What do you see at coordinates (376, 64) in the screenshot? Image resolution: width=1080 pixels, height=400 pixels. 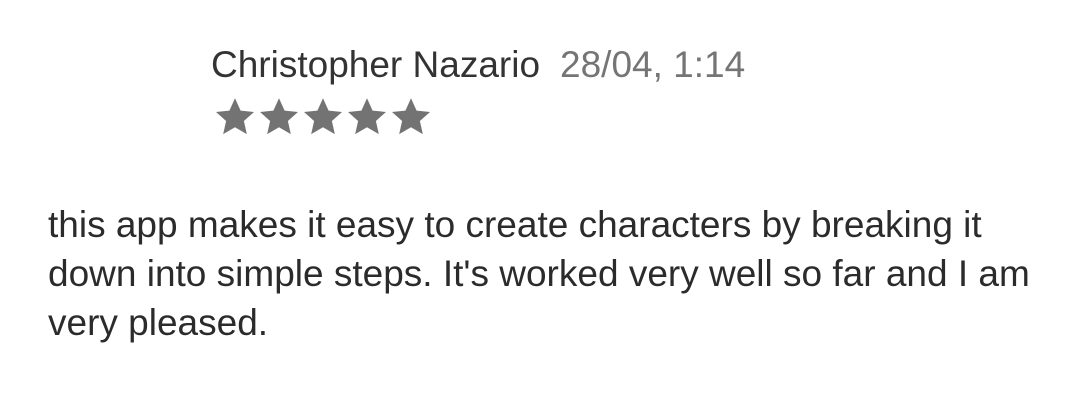 I see `reviewer-name: Christopher Nazario` at bounding box center [376, 64].